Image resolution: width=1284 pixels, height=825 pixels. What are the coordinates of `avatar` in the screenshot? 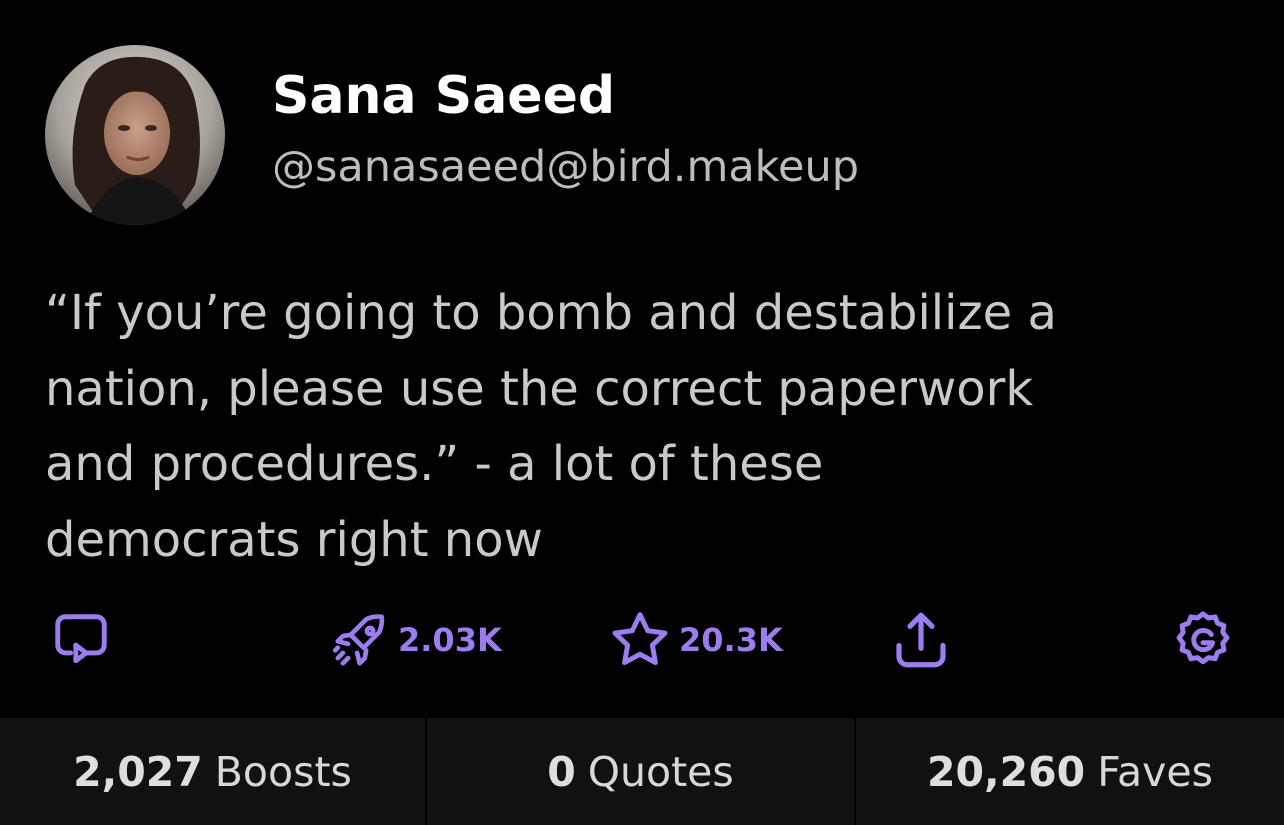 It's located at (135, 135).